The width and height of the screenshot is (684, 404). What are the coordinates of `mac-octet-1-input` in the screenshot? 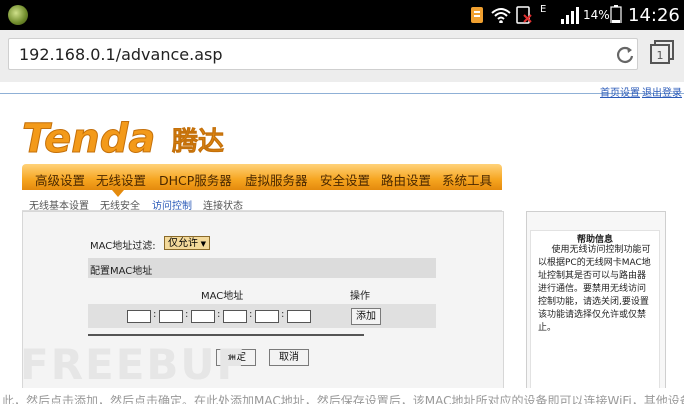 It's located at (139, 316).